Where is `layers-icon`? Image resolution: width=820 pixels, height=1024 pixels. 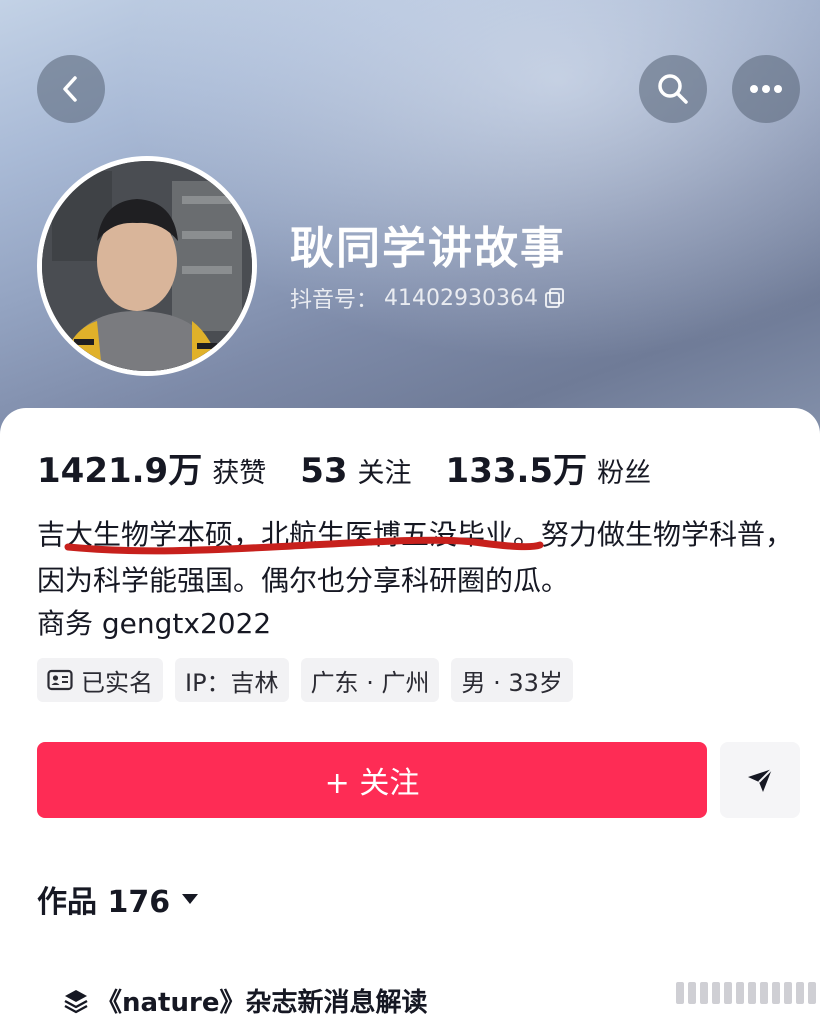
layers-icon is located at coordinates (76, 1001).